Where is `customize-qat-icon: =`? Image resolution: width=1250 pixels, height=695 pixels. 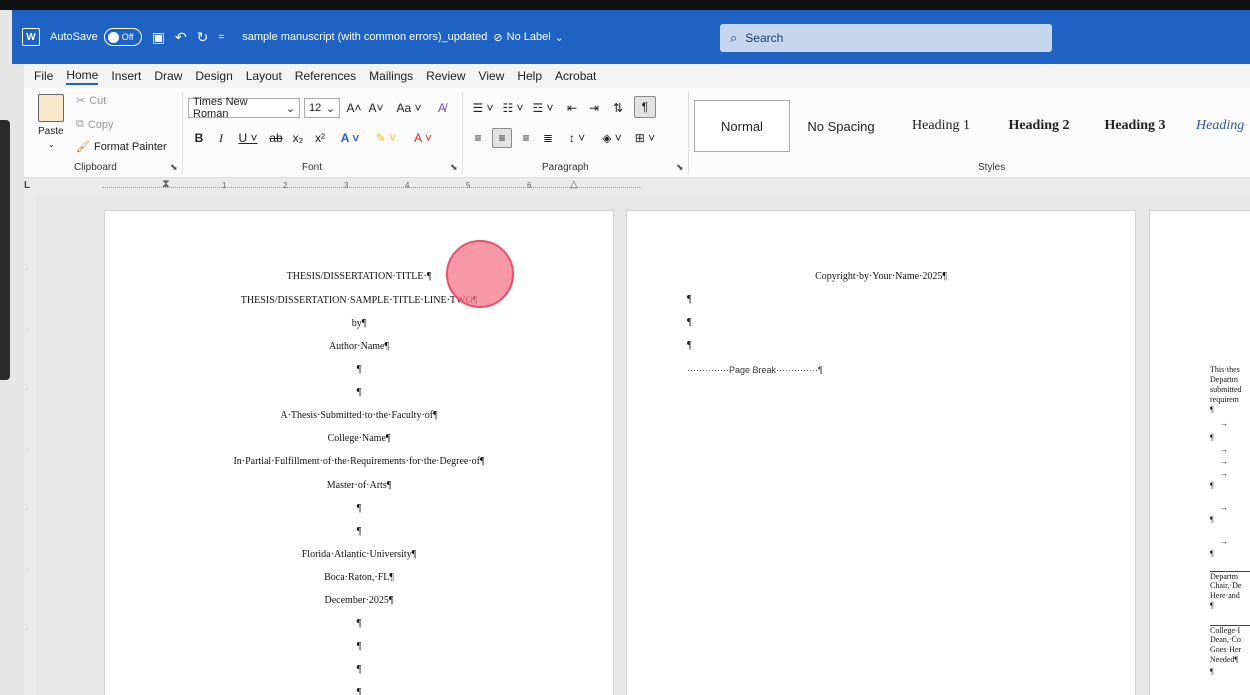
customize-qat-icon: = is located at coordinates (221, 37).